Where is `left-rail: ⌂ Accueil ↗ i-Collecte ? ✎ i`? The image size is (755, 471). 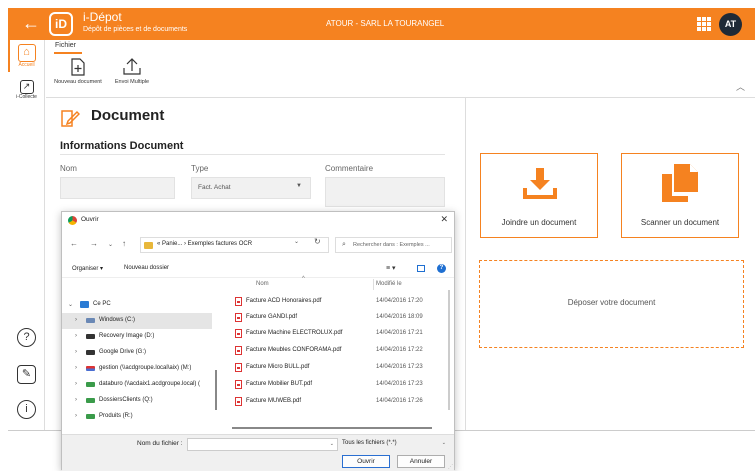
left-rail: ⌂ Accueil ↗ i-Collecte ? ✎ i is located at coordinates (26, 235).